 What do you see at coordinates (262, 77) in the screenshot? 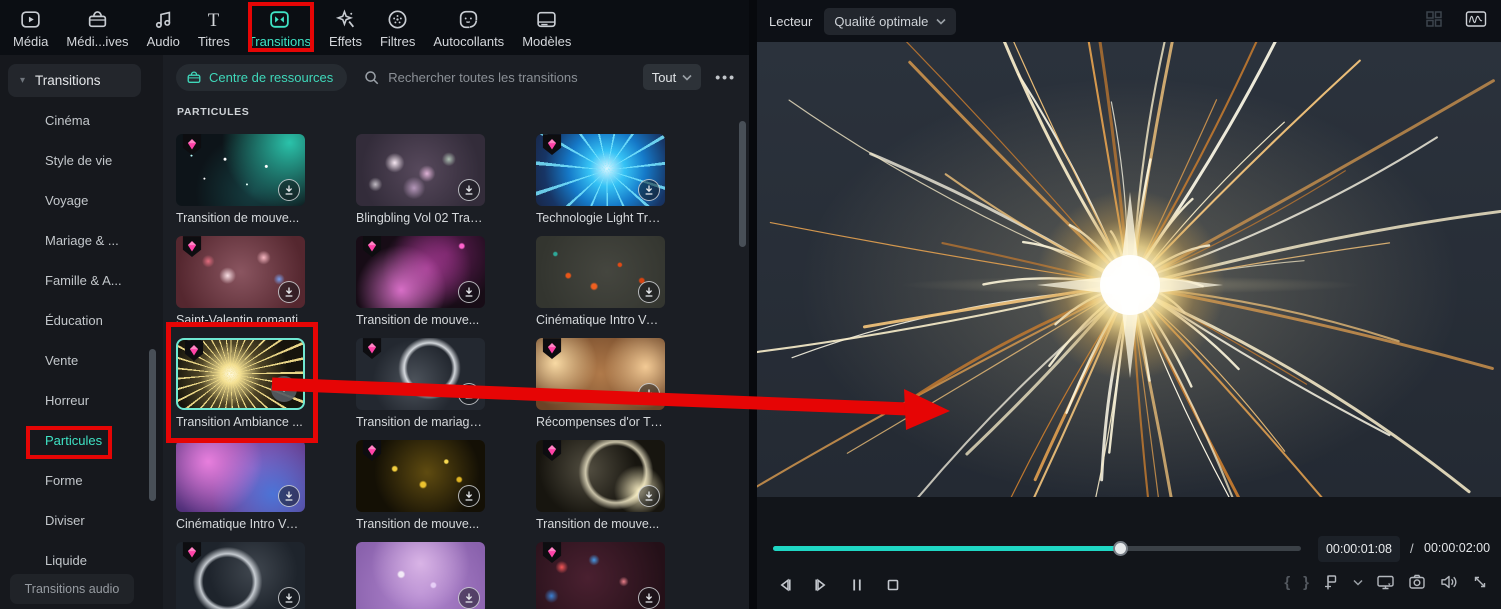
I see `resource-center-button: Centre de ressources` at bounding box center [262, 77].